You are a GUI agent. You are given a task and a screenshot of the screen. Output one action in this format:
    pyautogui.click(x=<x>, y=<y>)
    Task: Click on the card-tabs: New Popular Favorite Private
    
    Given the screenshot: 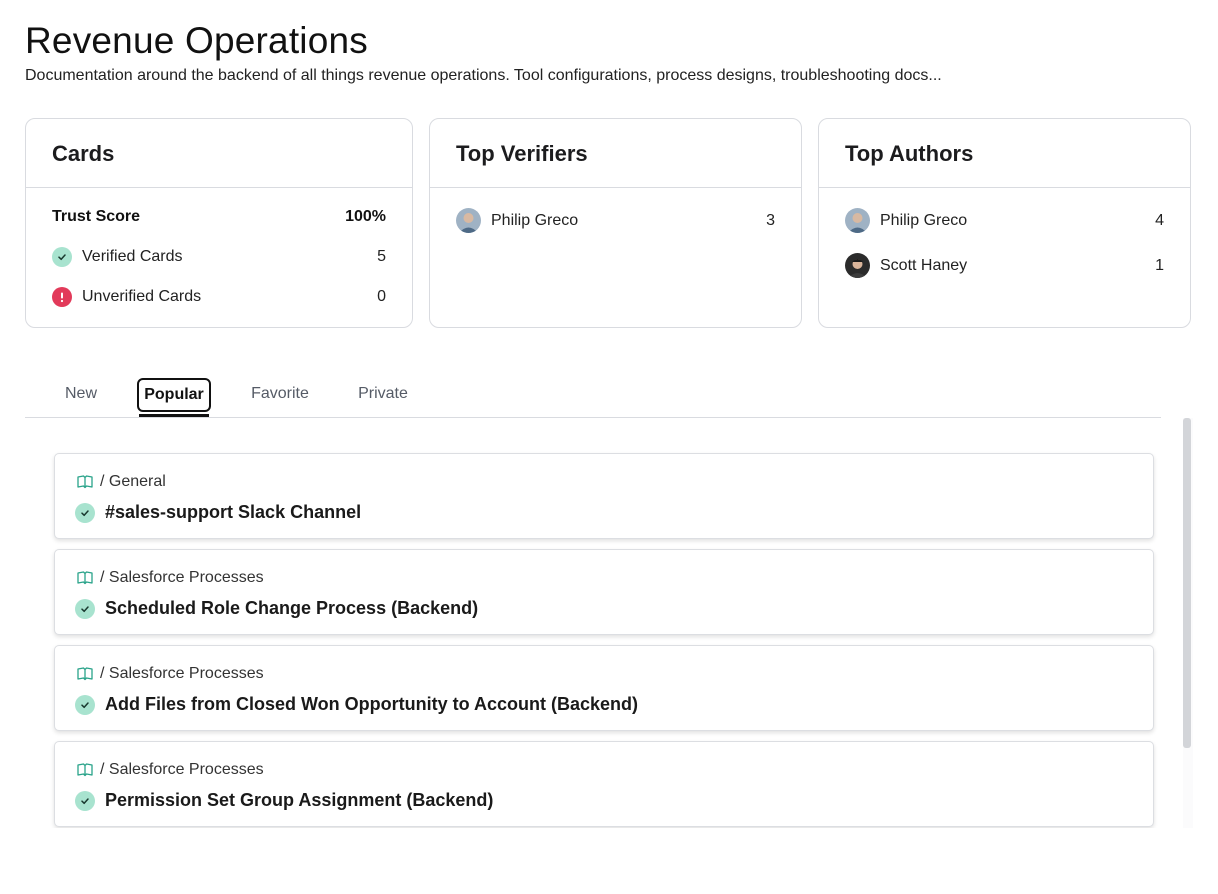 What is the action you would take?
    pyautogui.click(x=593, y=397)
    